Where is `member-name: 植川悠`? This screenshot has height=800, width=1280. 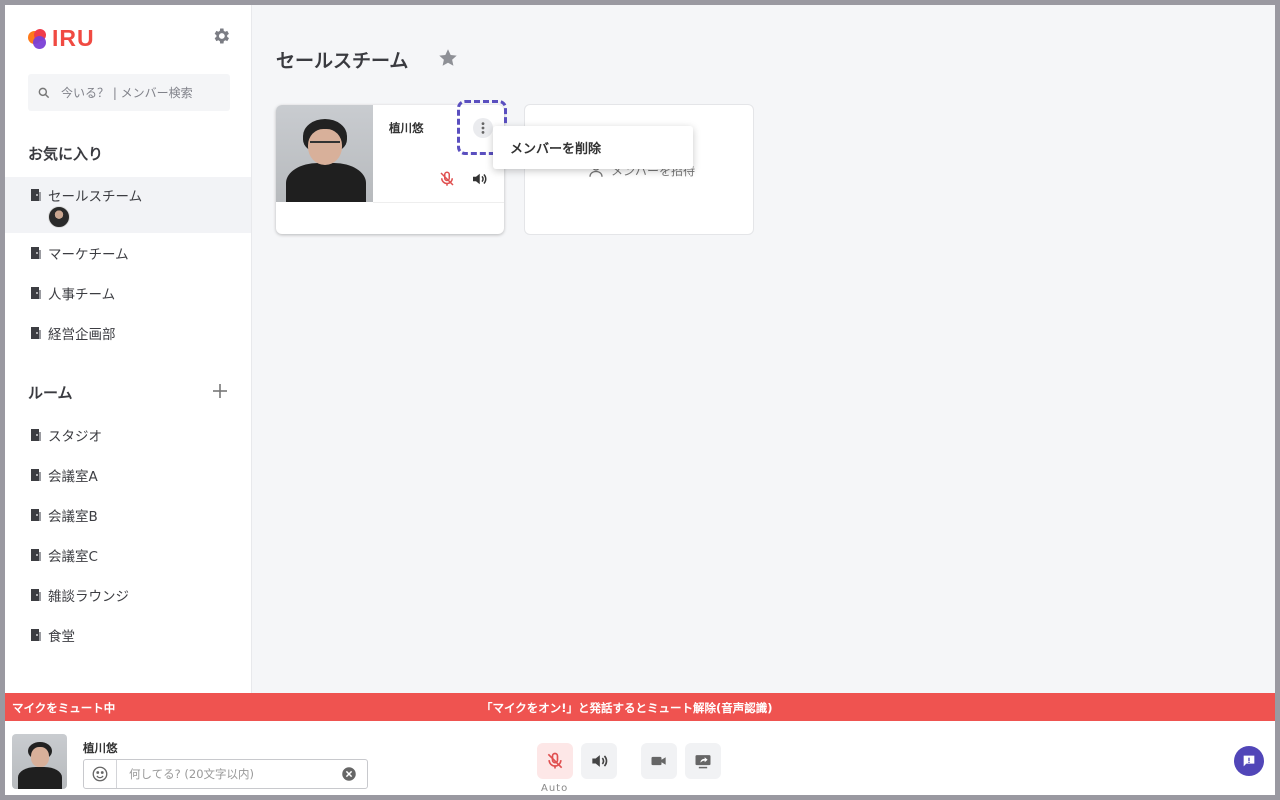
member-name: 植川悠 is located at coordinates (406, 128).